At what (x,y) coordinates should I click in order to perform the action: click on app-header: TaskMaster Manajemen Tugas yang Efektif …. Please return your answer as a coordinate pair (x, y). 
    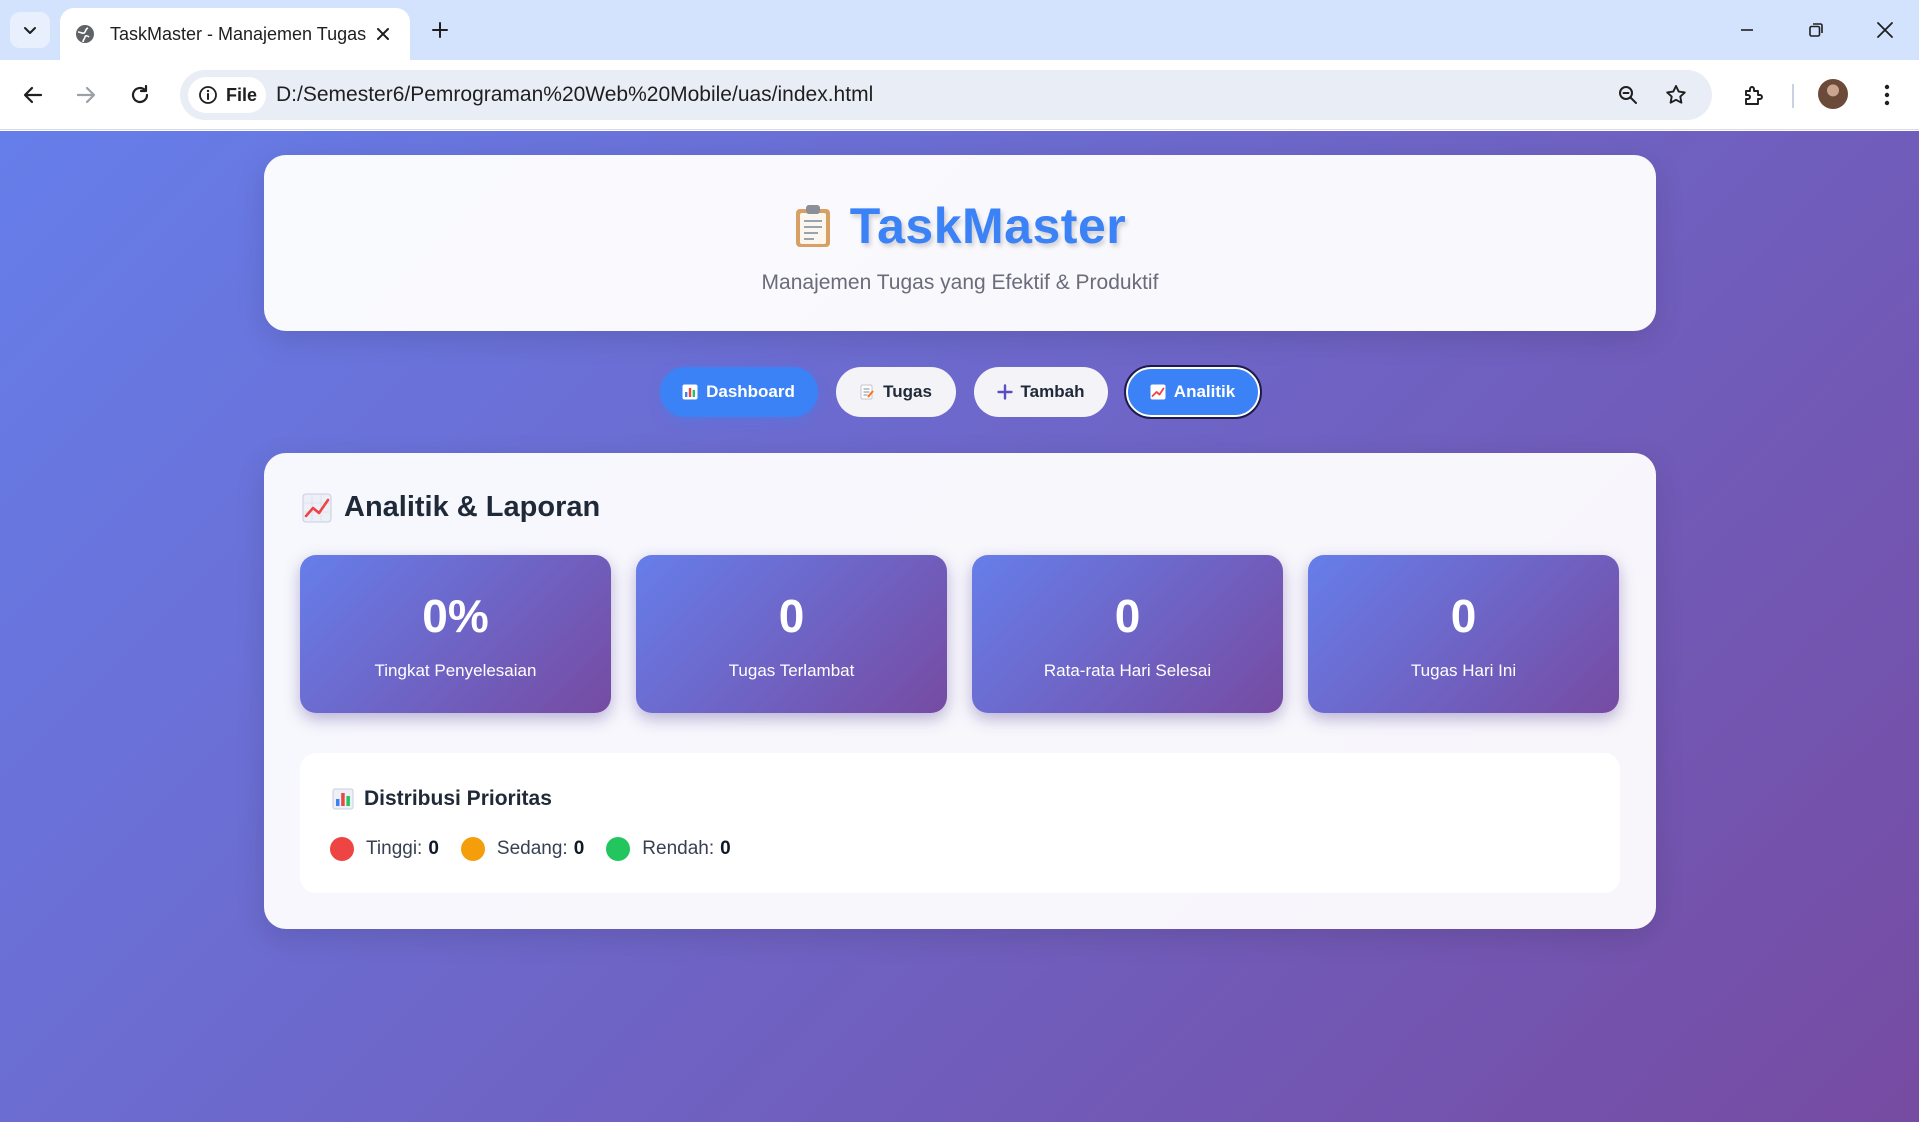
    Looking at the image, I should click on (960, 243).